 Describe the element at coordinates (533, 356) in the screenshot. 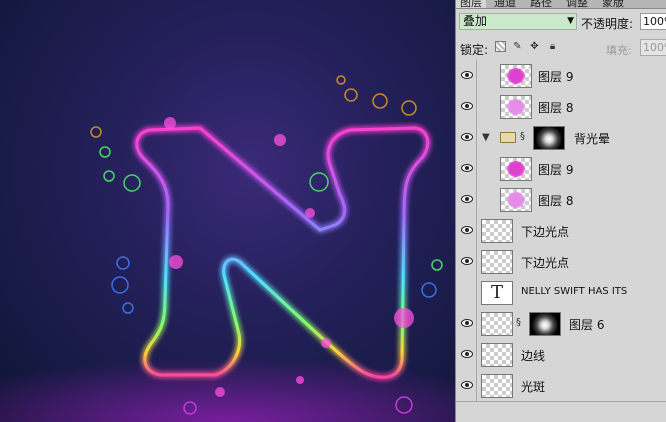

I see `layer-name: 边线` at that location.